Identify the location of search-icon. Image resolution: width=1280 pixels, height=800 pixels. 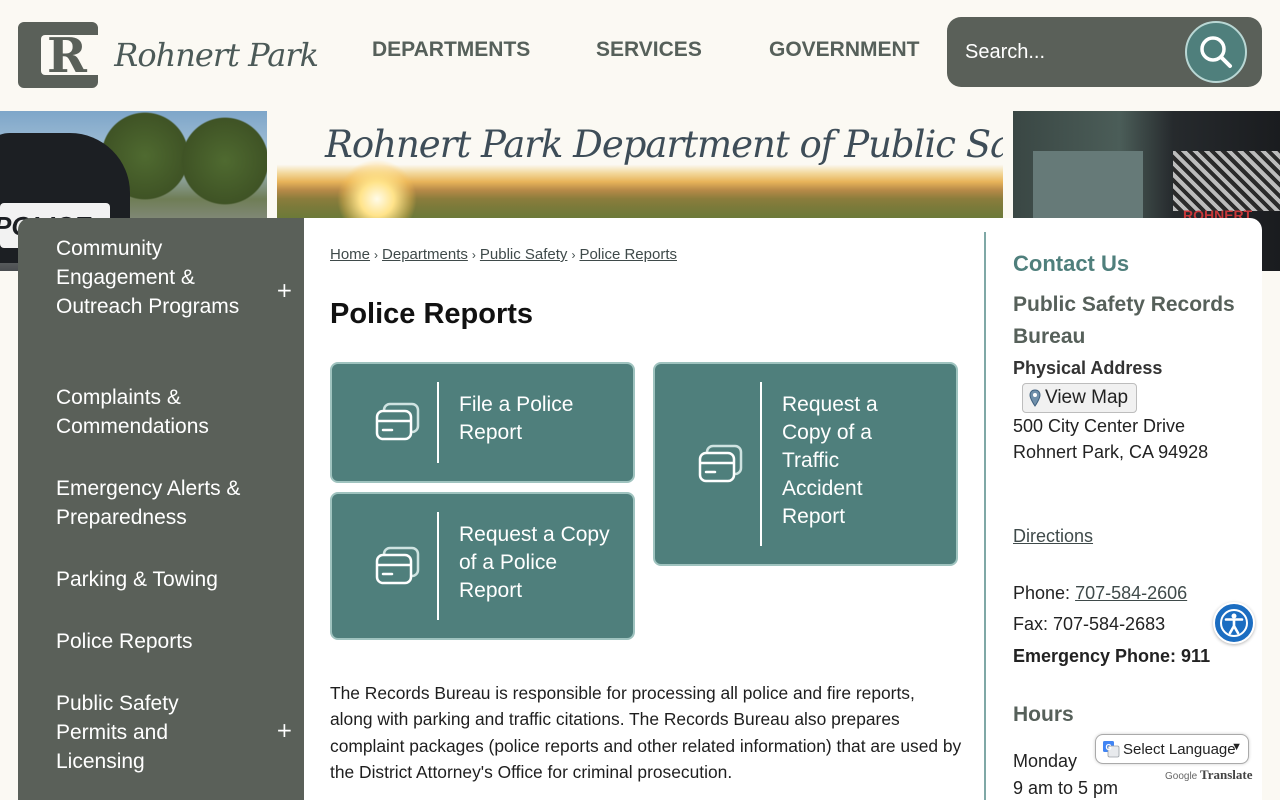
(1216, 52).